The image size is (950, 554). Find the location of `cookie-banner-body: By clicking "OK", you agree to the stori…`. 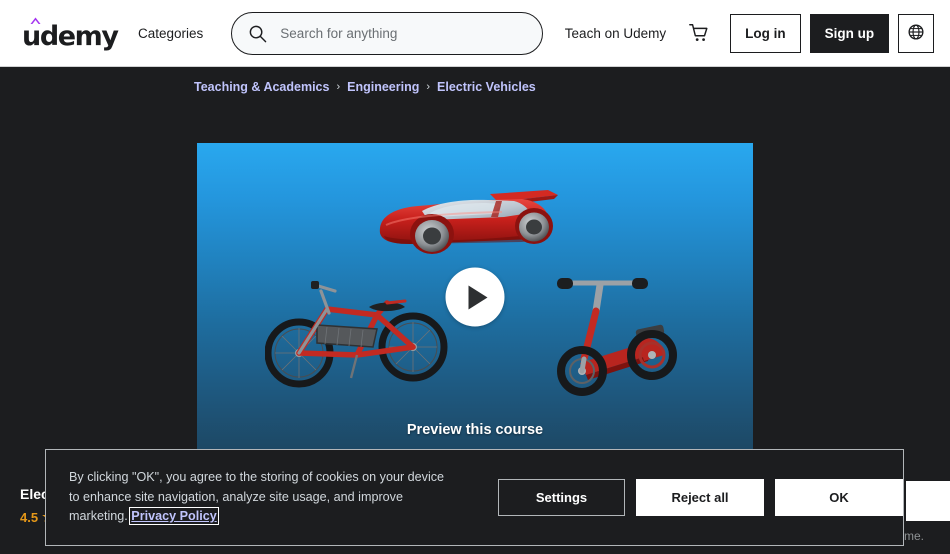

cookie-banner-body: By clicking "OK", you agree to the stori… is located at coordinates (257, 497).